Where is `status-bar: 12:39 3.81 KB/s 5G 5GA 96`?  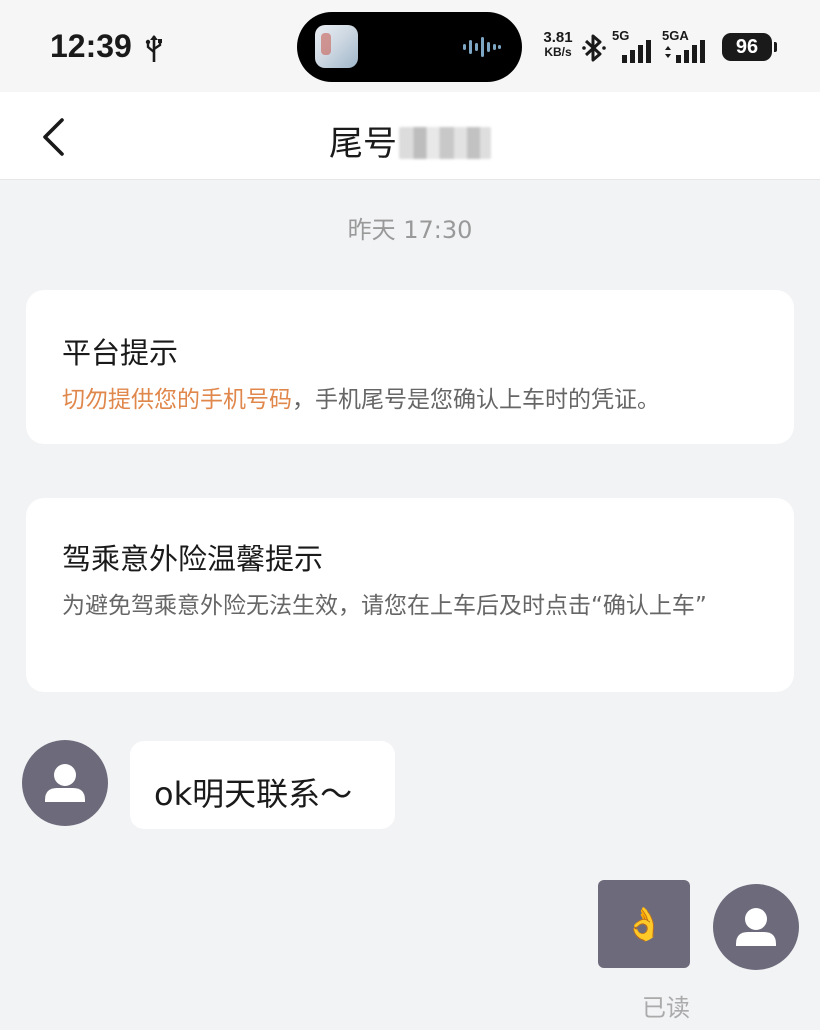
status-bar: 12:39 3.81 KB/s 5G 5GA 96 is located at coordinates (410, 46).